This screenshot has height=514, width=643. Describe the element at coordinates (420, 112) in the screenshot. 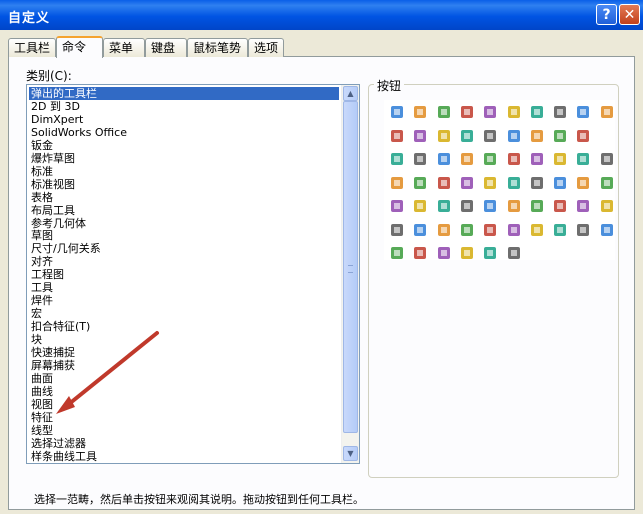

I see `dimension-icon` at that location.